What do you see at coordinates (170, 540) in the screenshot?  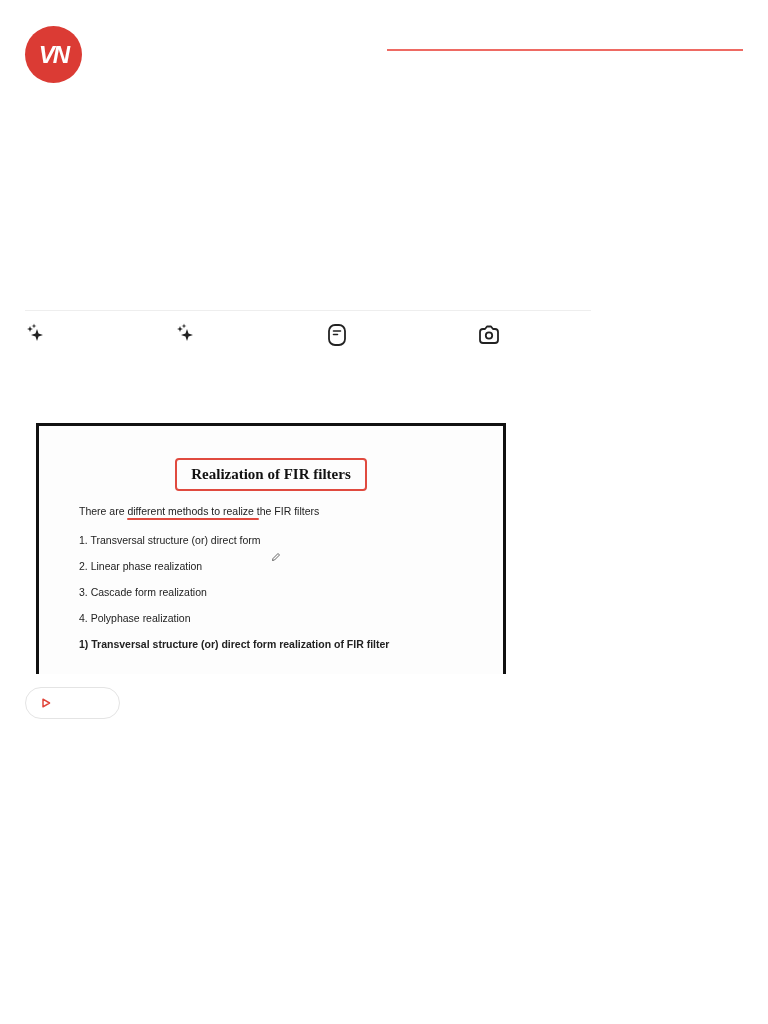 I see `list-item: 1. Transversal structure (or) direct form` at bounding box center [170, 540].